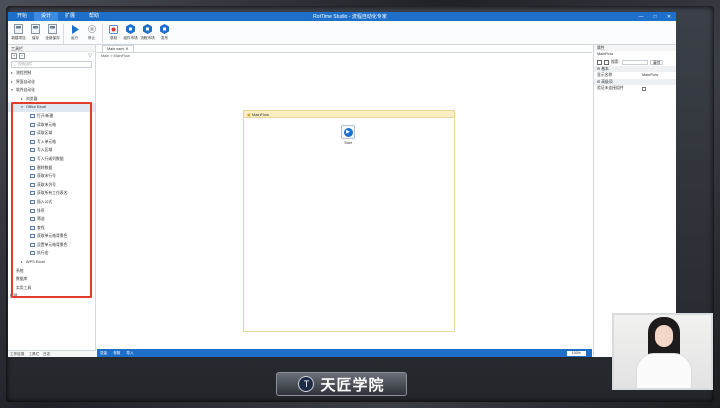  What do you see at coordinates (116, 353) in the screenshot?
I see `arguments-tab: 参数` at bounding box center [116, 353].